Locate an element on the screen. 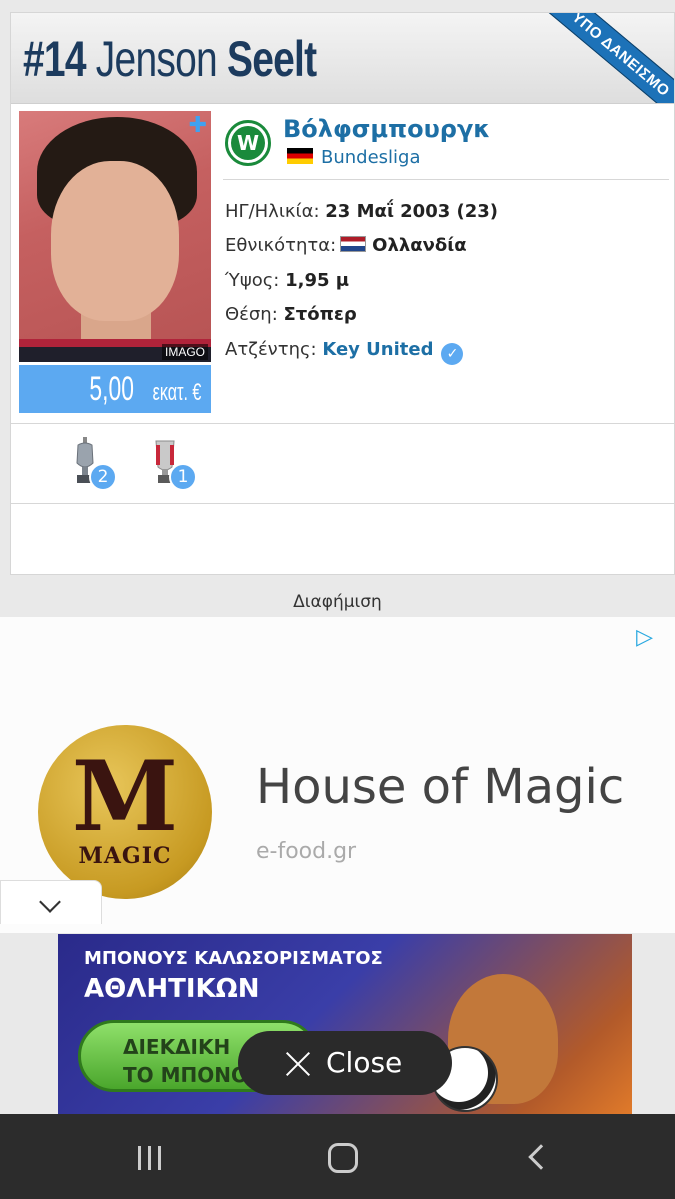 Image resolution: width=675 pixels, height=1199 pixels. trophy-count-badge: 1 is located at coordinates (183, 477).